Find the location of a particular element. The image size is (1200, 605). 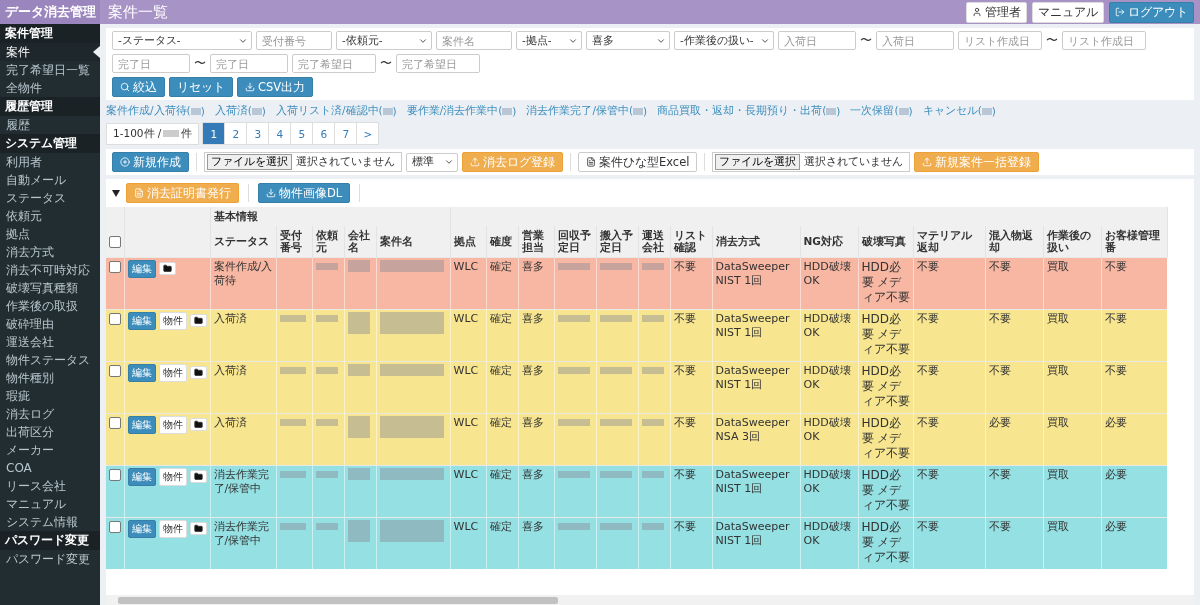

select-field: -作業後の扱い- is located at coordinates (724, 40).